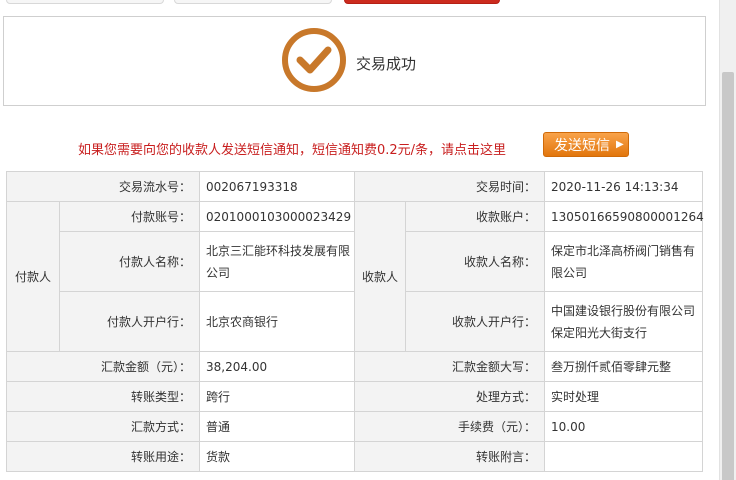  I want to click on send-sms-button: 发送短信 ▶, so click(586, 144).